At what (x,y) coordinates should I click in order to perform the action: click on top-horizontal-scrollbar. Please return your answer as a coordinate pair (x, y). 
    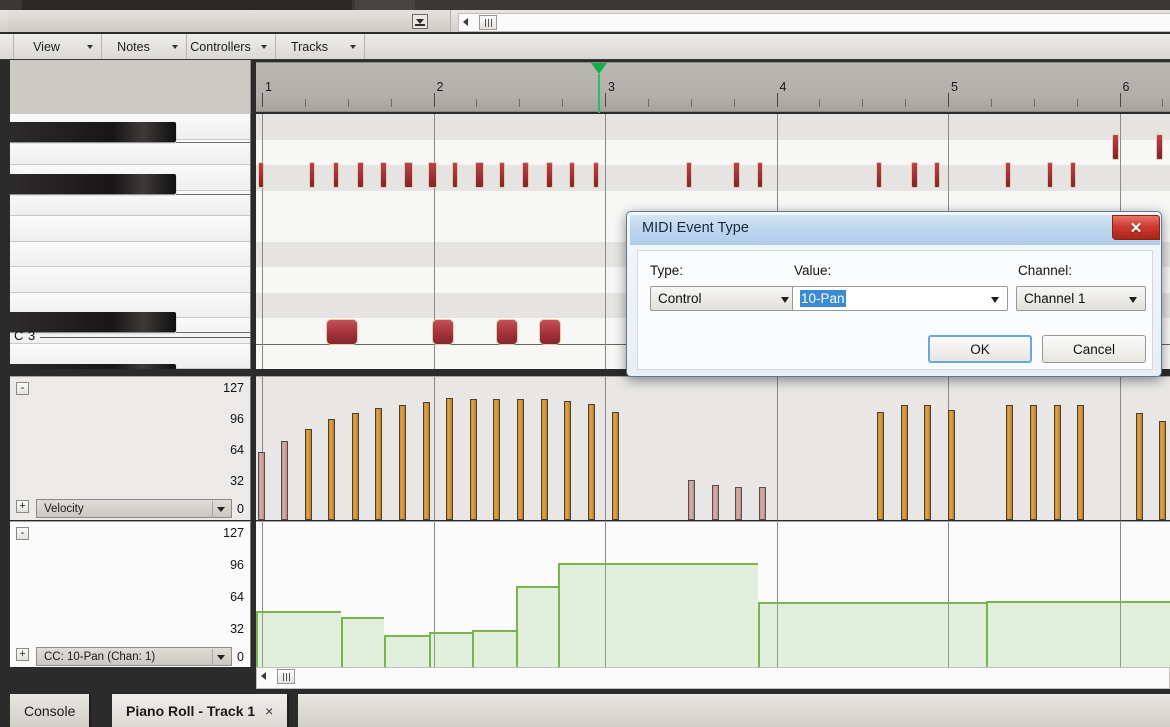
    Looking at the image, I should click on (814, 22).